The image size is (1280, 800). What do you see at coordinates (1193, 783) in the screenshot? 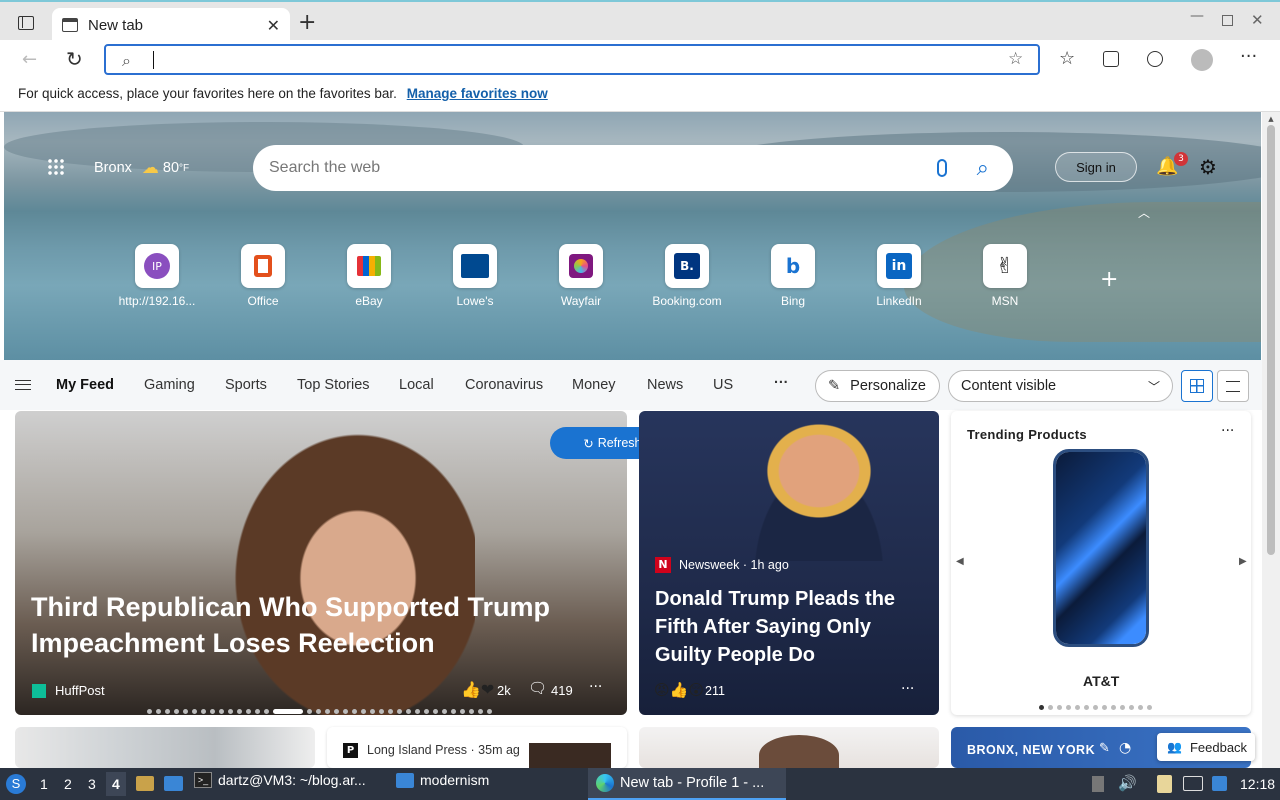
I see `network-icon` at bounding box center [1193, 783].